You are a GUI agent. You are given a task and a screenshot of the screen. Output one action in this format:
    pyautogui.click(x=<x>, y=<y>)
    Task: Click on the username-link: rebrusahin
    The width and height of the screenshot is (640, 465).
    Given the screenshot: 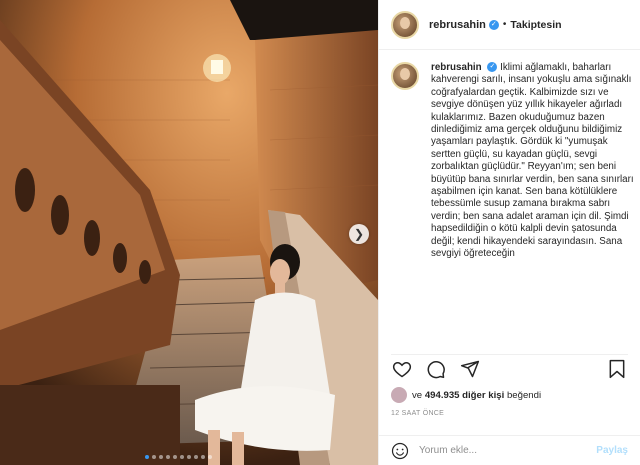 What is the action you would take?
    pyautogui.click(x=457, y=25)
    